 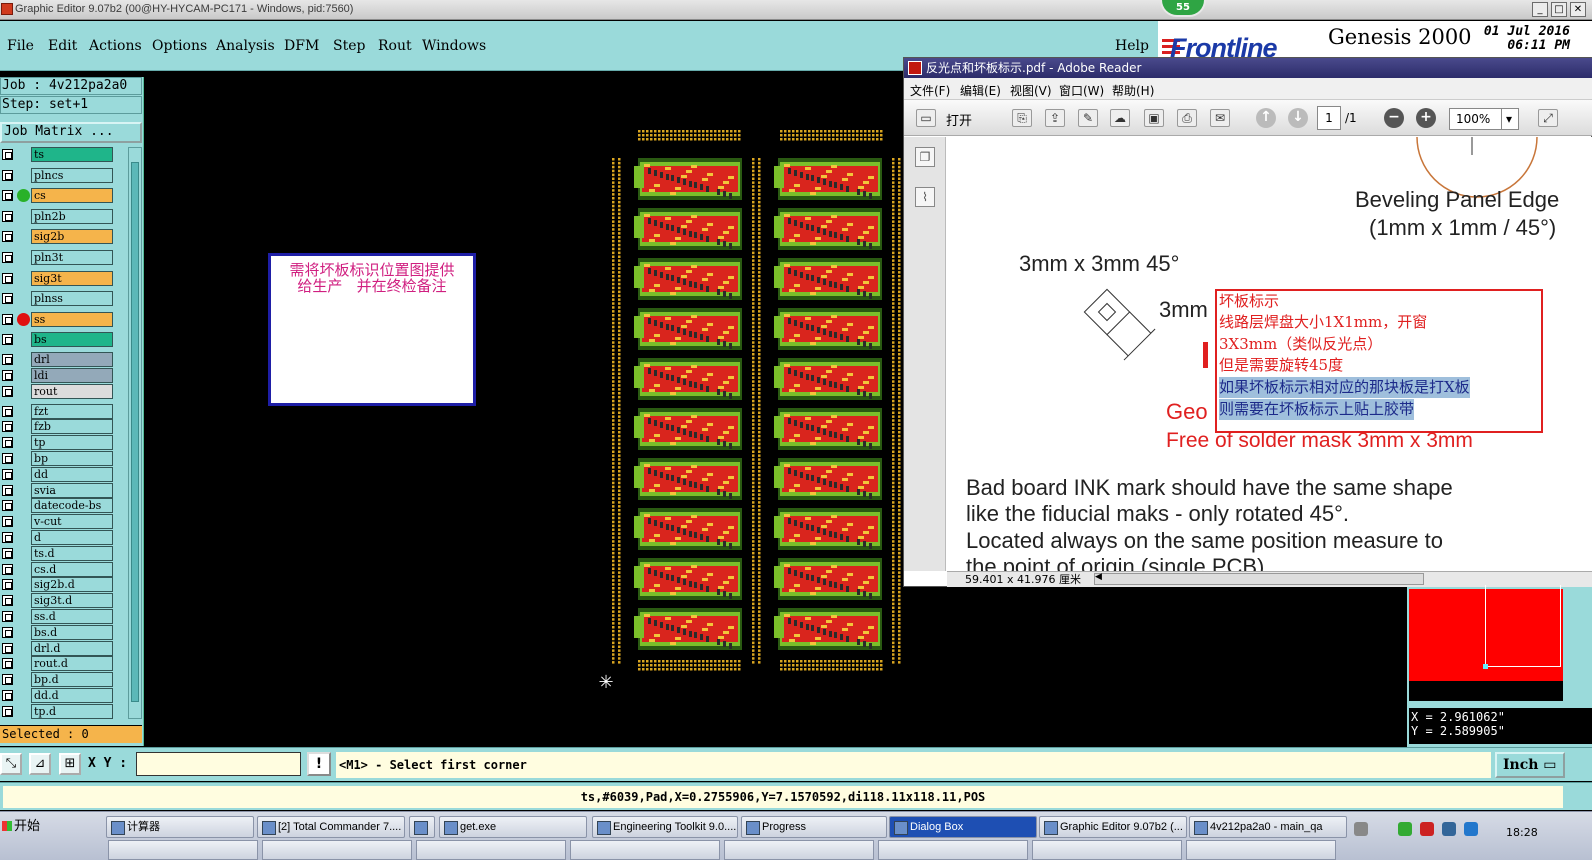 What do you see at coordinates (72, 427) in the screenshot?
I see `layer-name: fzb` at bounding box center [72, 427].